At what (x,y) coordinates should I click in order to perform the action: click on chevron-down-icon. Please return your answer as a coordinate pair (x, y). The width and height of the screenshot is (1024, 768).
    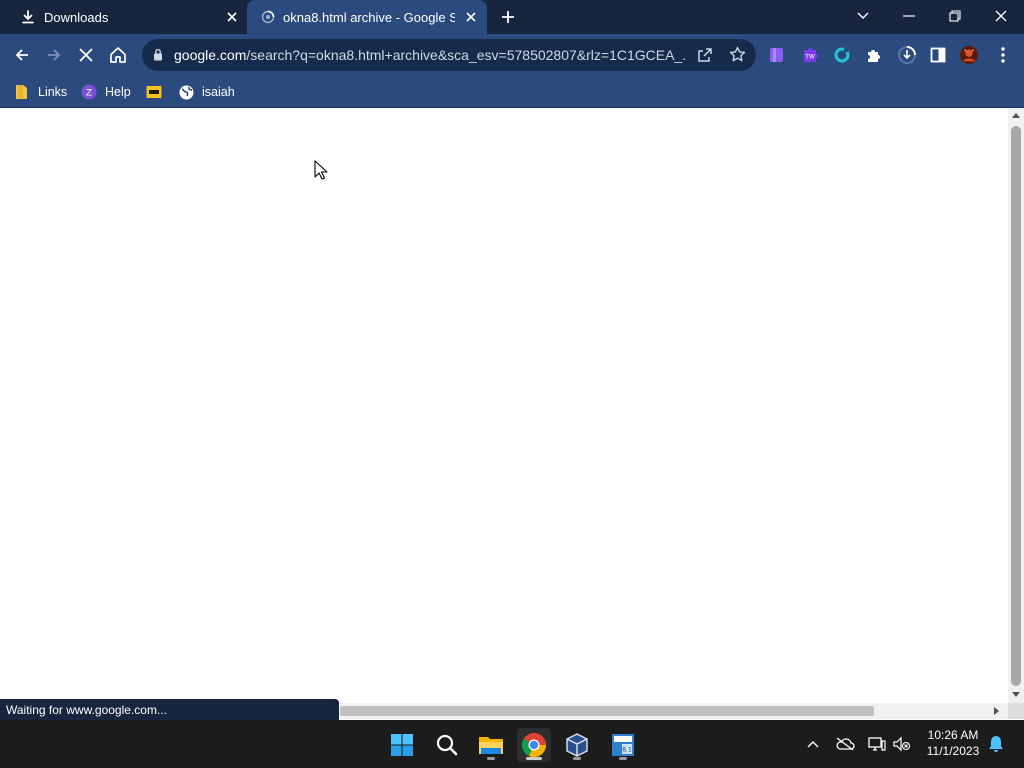
    Looking at the image, I should click on (863, 15).